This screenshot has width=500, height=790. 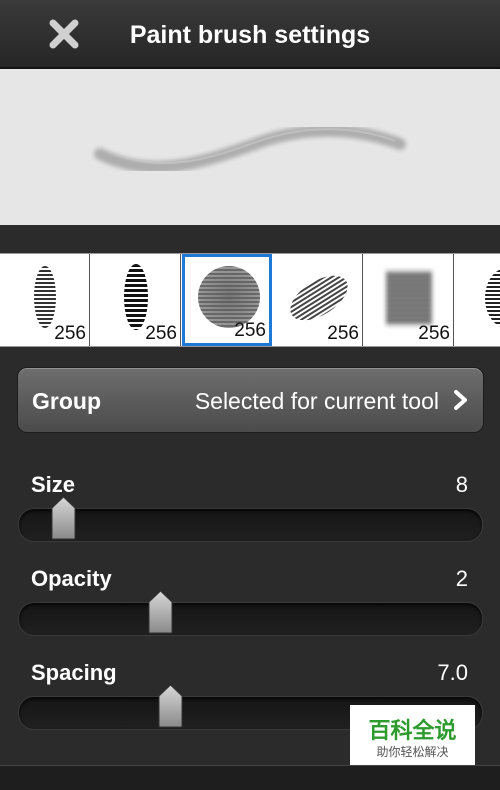 I want to click on brush-strip: 256 256 256 256 256, so click(x=250, y=300).